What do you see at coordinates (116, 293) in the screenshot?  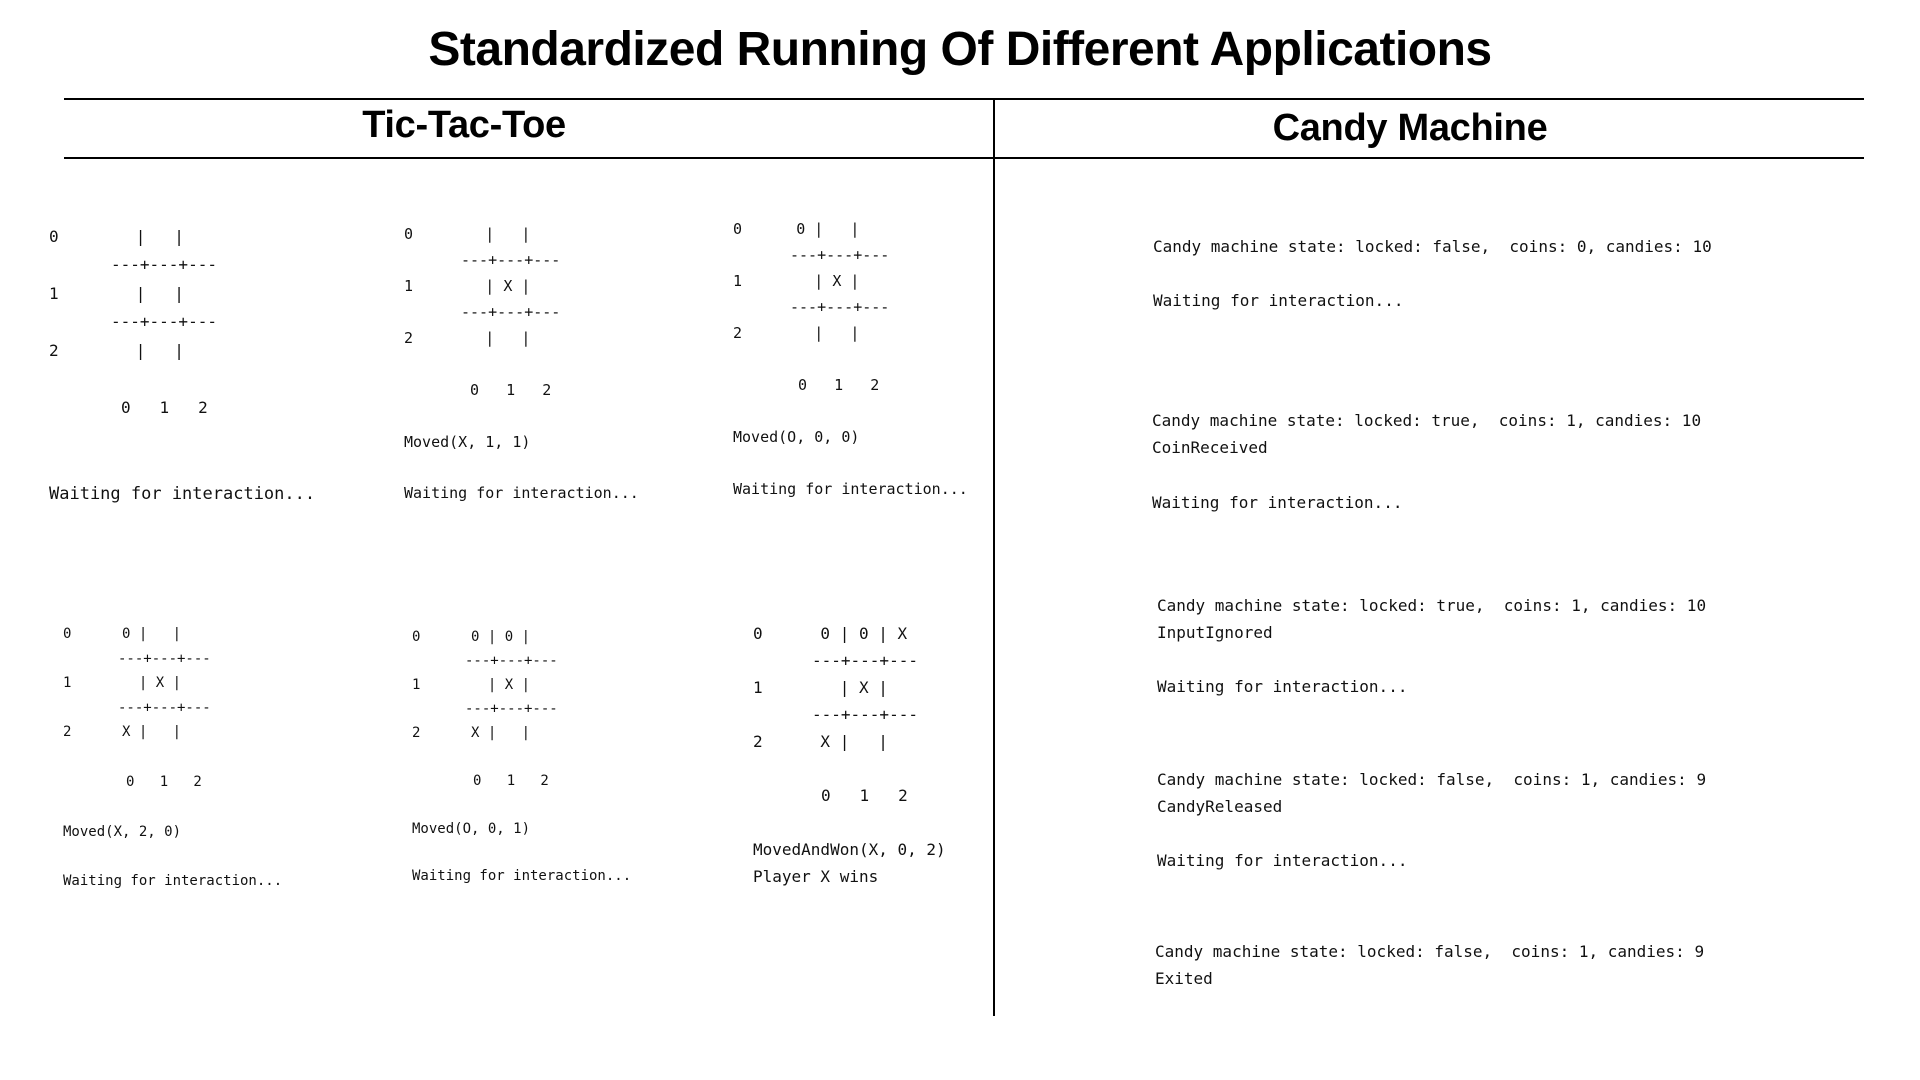 I see `board-row-1: 1 | |` at bounding box center [116, 293].